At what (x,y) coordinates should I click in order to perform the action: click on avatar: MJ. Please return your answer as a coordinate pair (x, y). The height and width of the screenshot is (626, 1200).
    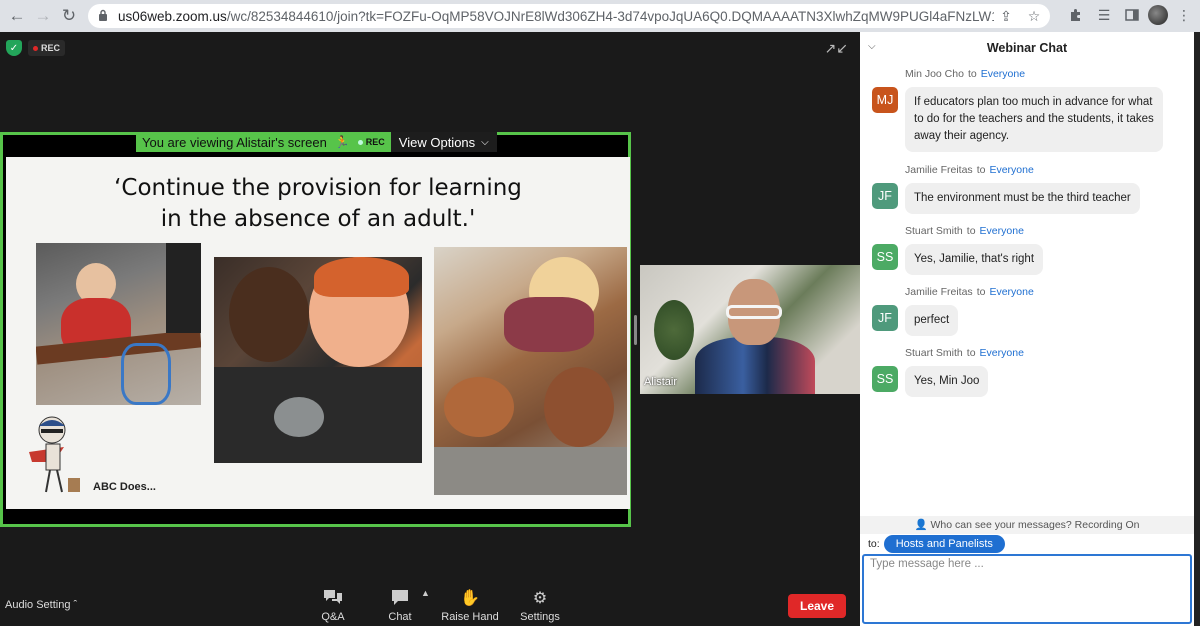
    Looking at the image, I should click on (885, 100).